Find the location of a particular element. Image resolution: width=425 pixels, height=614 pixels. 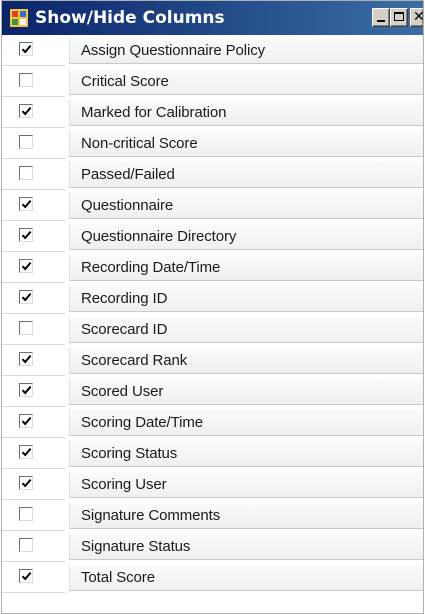

window-title: Show/Hide Columns is located at coordinates (130, 18).